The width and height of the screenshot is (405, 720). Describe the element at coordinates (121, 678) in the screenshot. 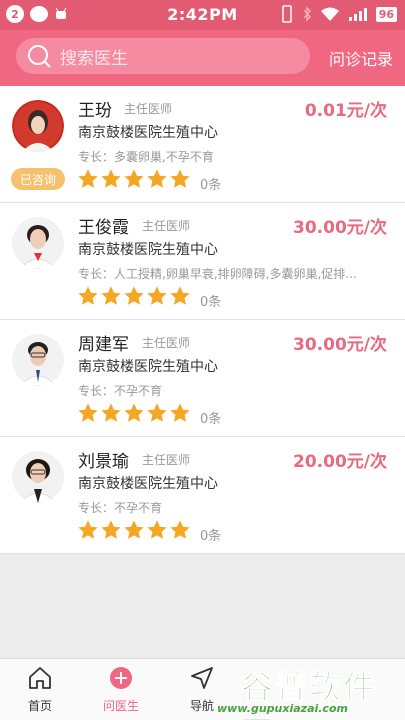

I see `plus-circle-icon` at that location.